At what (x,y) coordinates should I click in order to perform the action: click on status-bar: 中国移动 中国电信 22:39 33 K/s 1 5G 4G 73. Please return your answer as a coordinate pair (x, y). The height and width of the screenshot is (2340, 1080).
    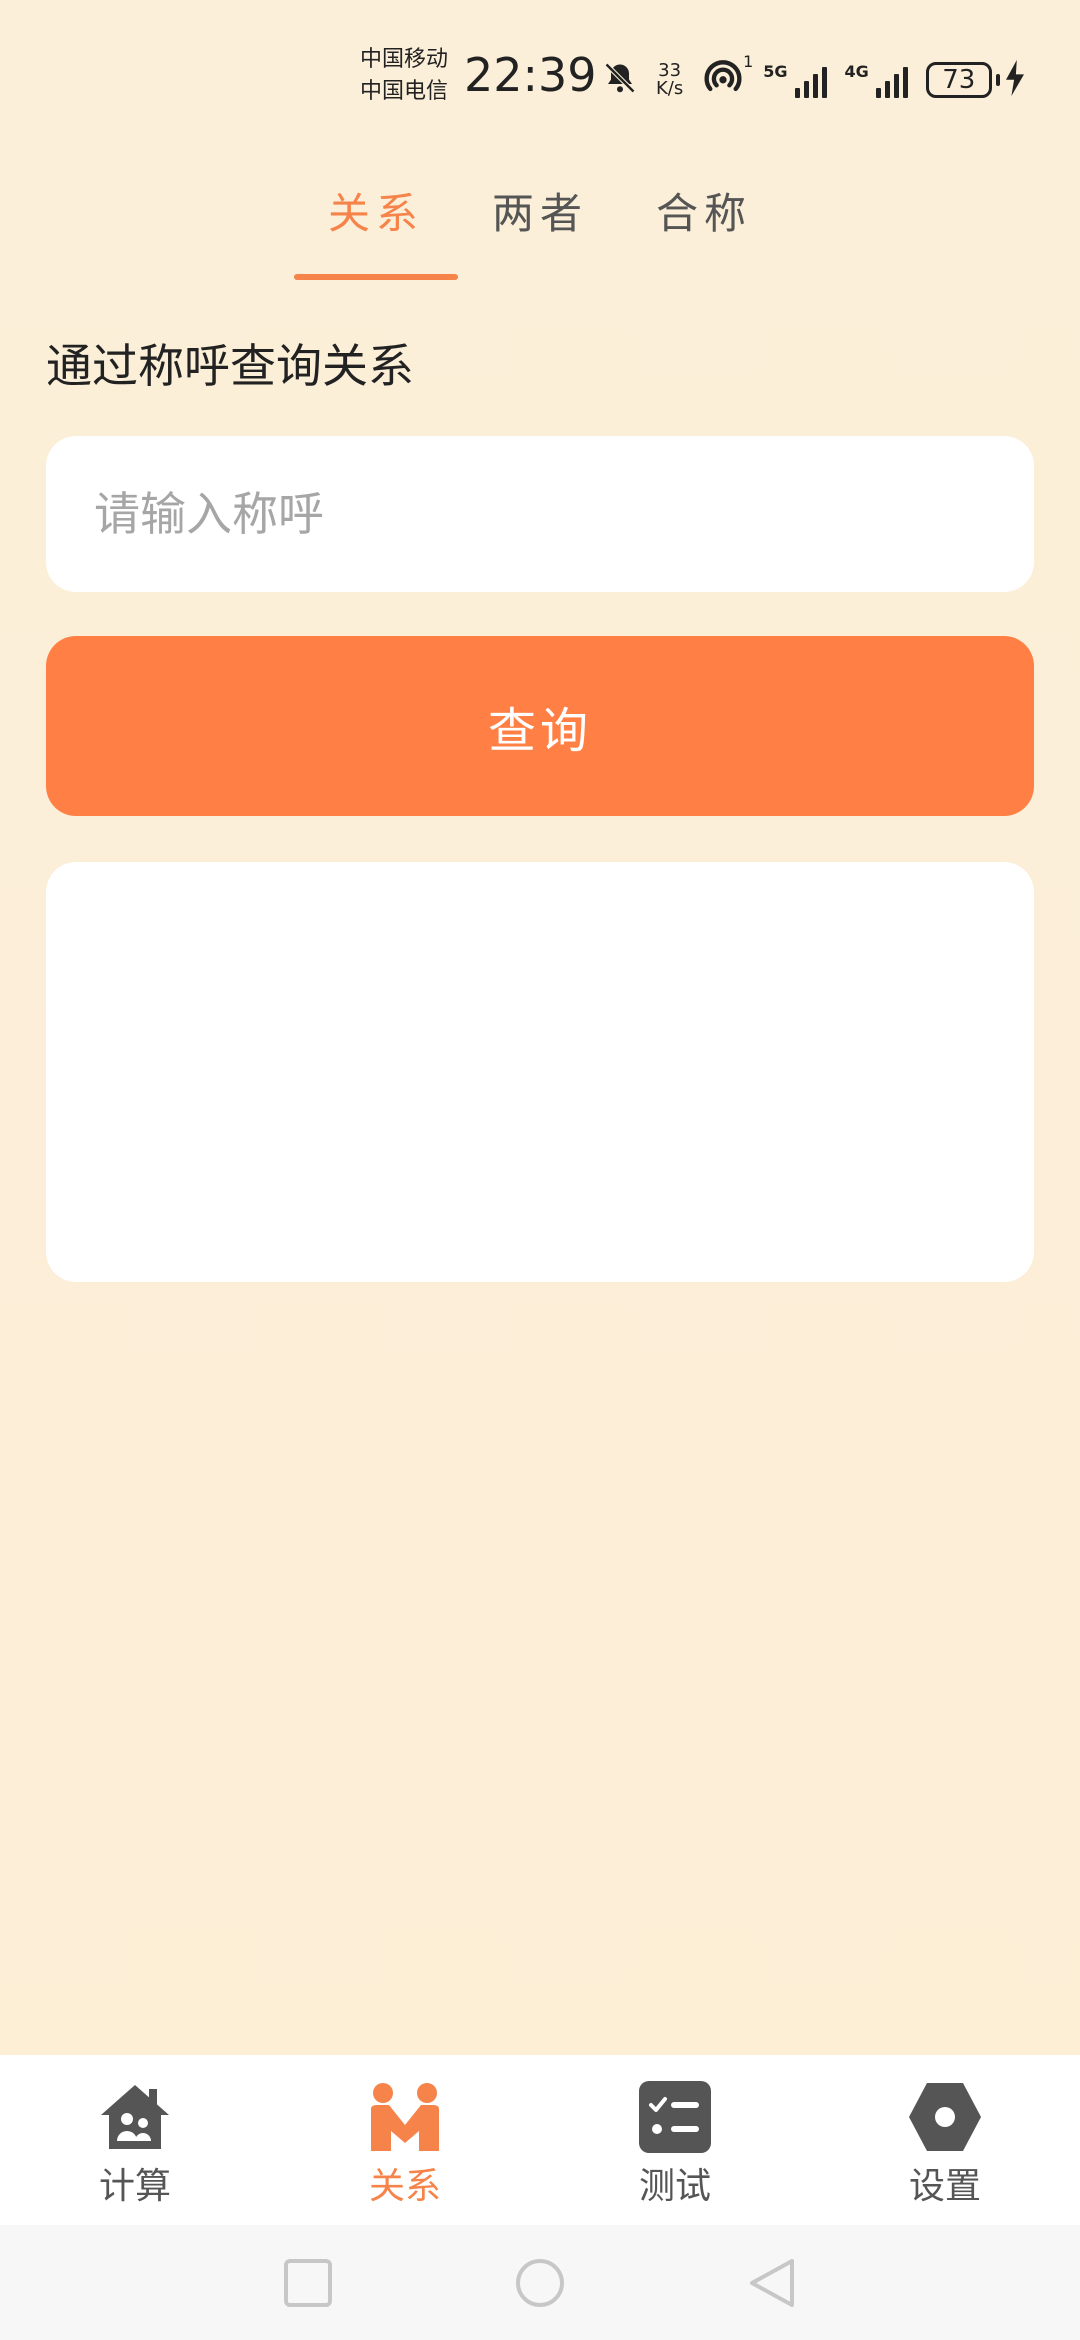
    Looking at the image, I should click on (540, 75).